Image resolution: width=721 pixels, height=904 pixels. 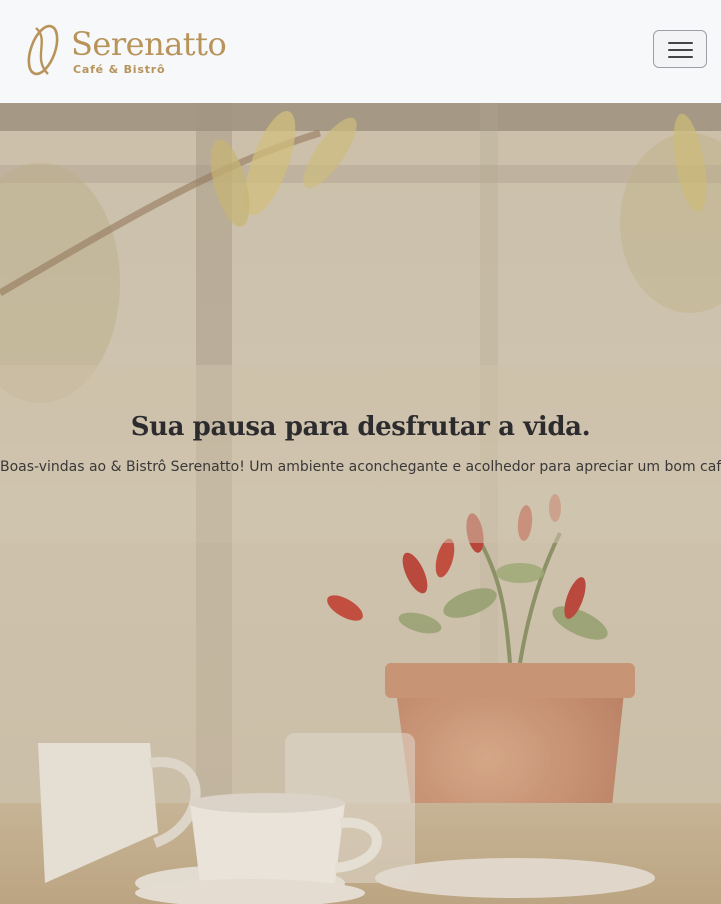 I want to click on hero-title: Sua pausa para desfrutar a vida., so click(x=360, y=427).